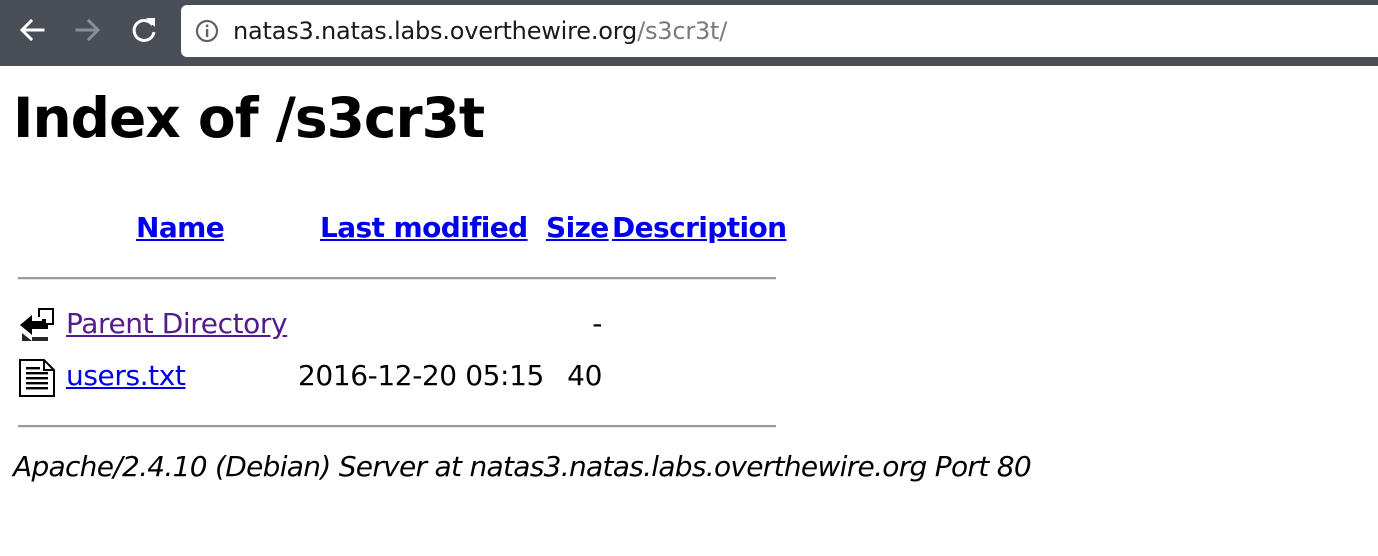 The height and width of the screenshot is (556, 1378). What do you see at coordinates (126, 376) in the screenshot?
I see `users-txt-link: users.txt` at bounding box center [126, 376].